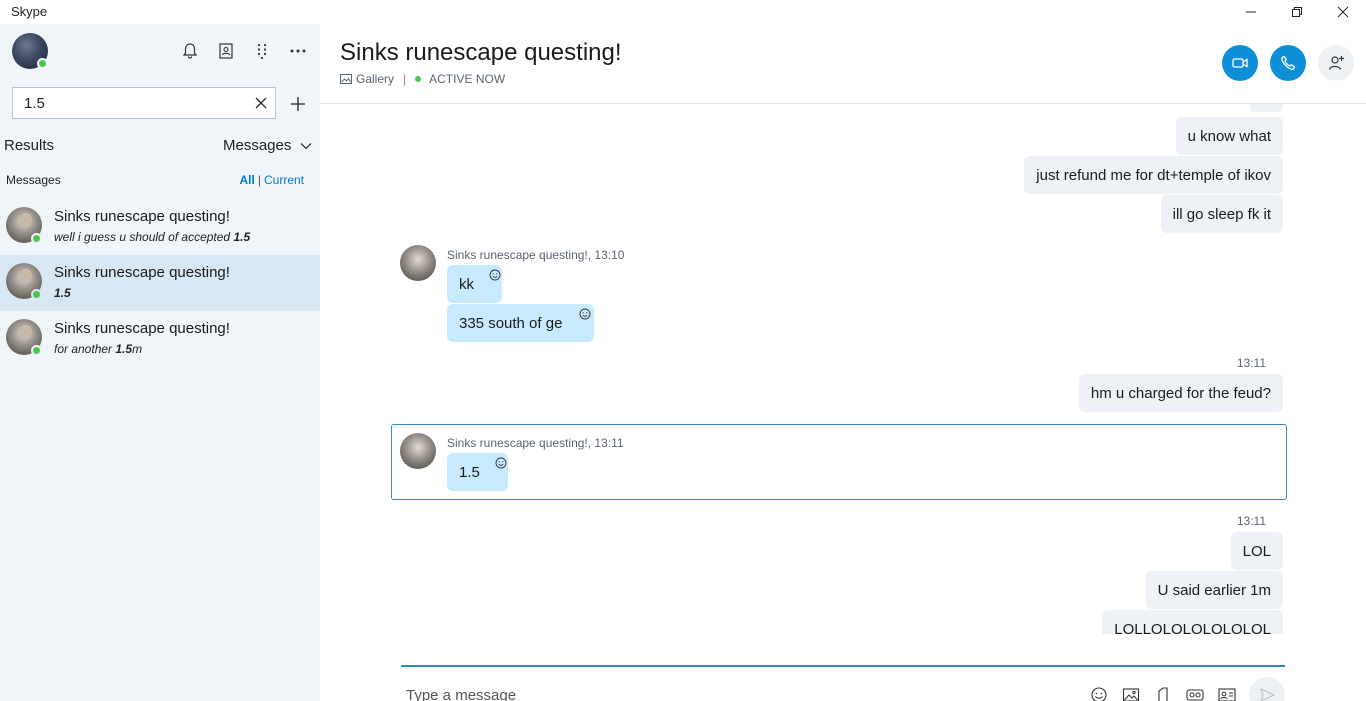  I want to click on snippet-text: m, so click(137, 349).